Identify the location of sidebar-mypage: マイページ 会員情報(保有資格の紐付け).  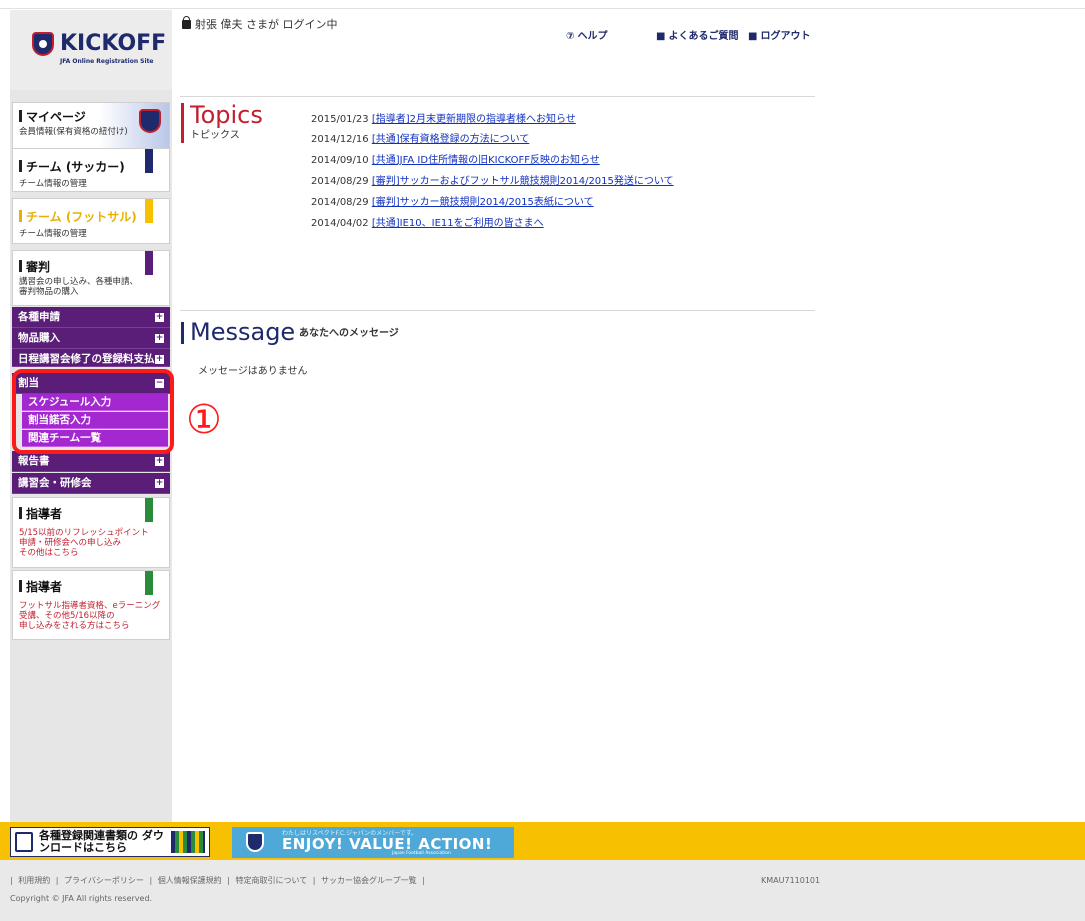
(91, 126).